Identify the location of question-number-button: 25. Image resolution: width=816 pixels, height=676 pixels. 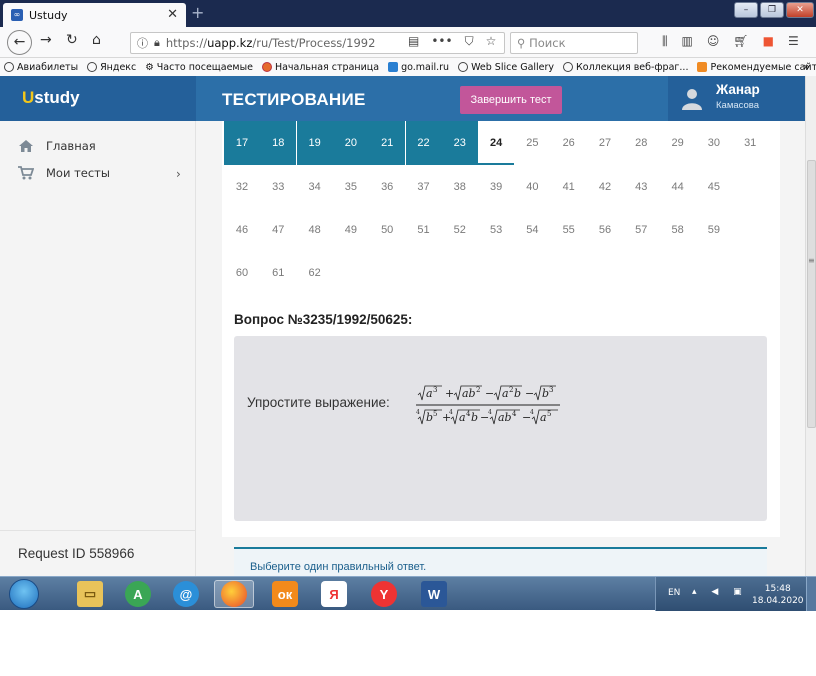
(532, 143).